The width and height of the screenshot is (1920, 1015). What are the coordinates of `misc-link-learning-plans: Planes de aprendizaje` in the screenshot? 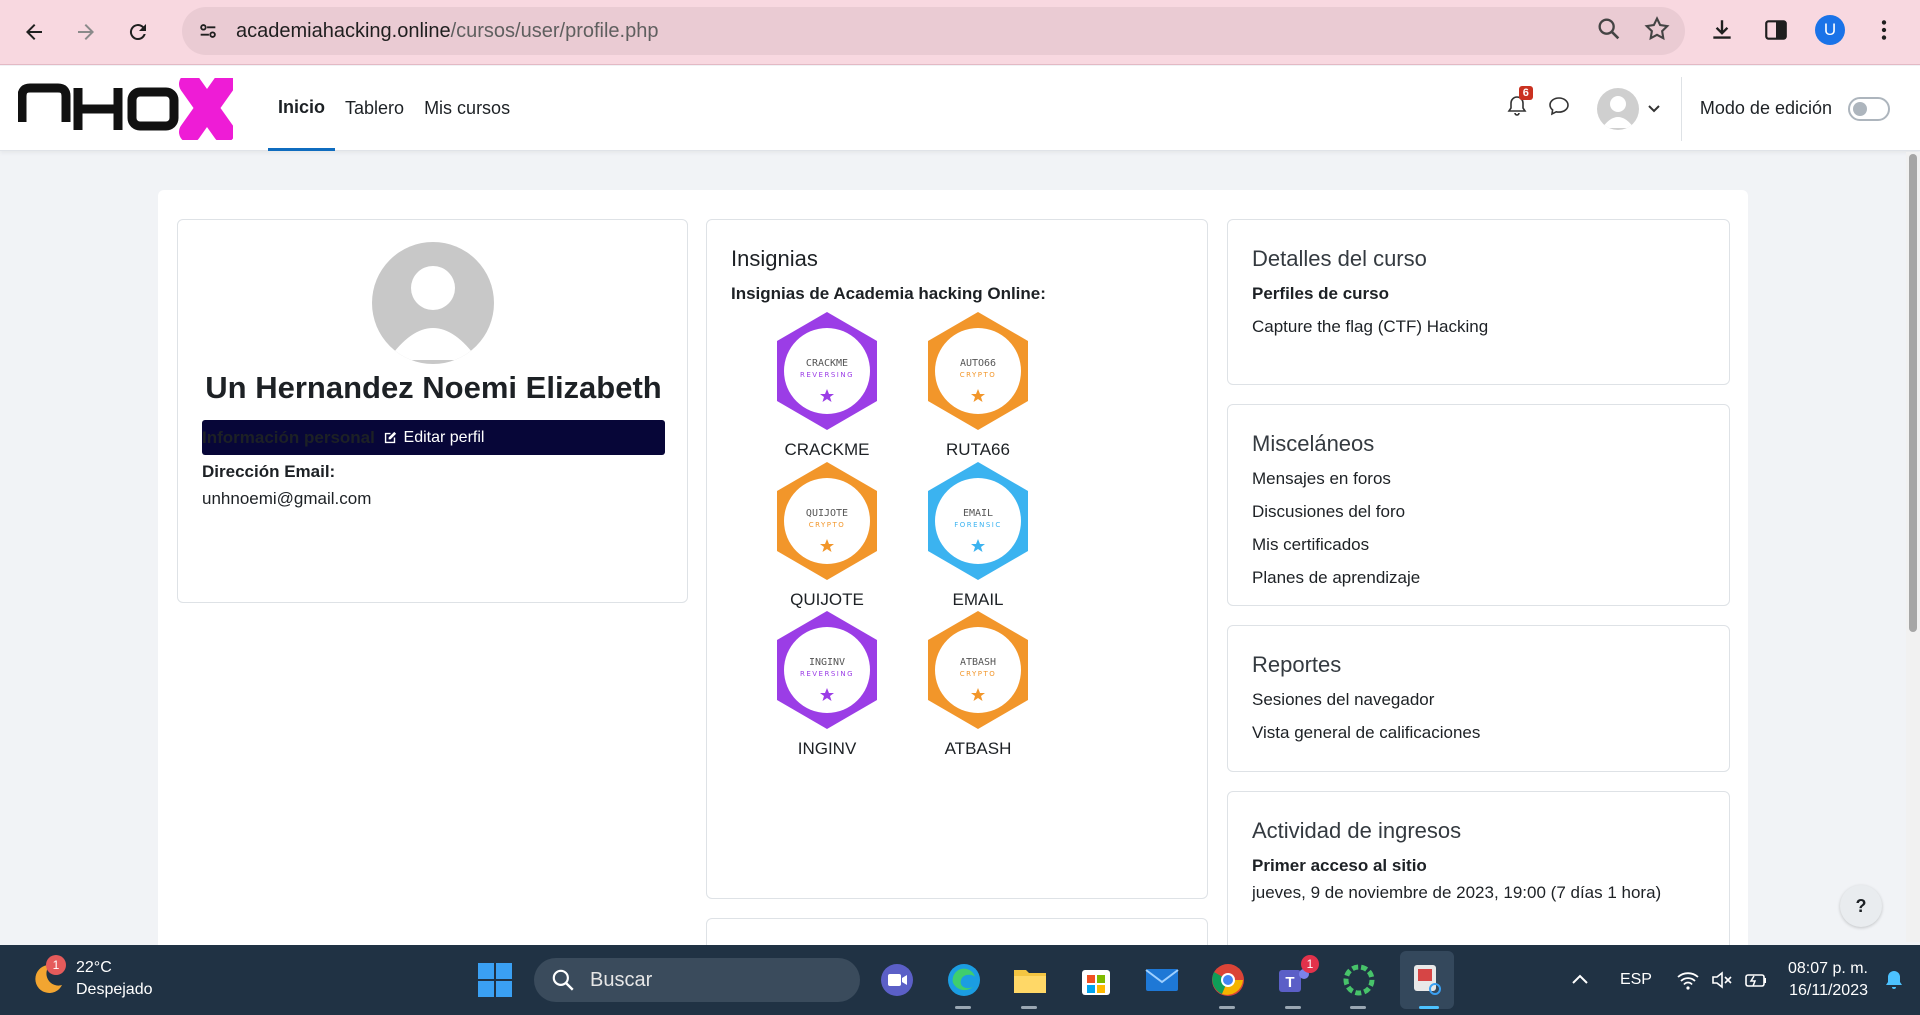 It's located at (1336, 578).